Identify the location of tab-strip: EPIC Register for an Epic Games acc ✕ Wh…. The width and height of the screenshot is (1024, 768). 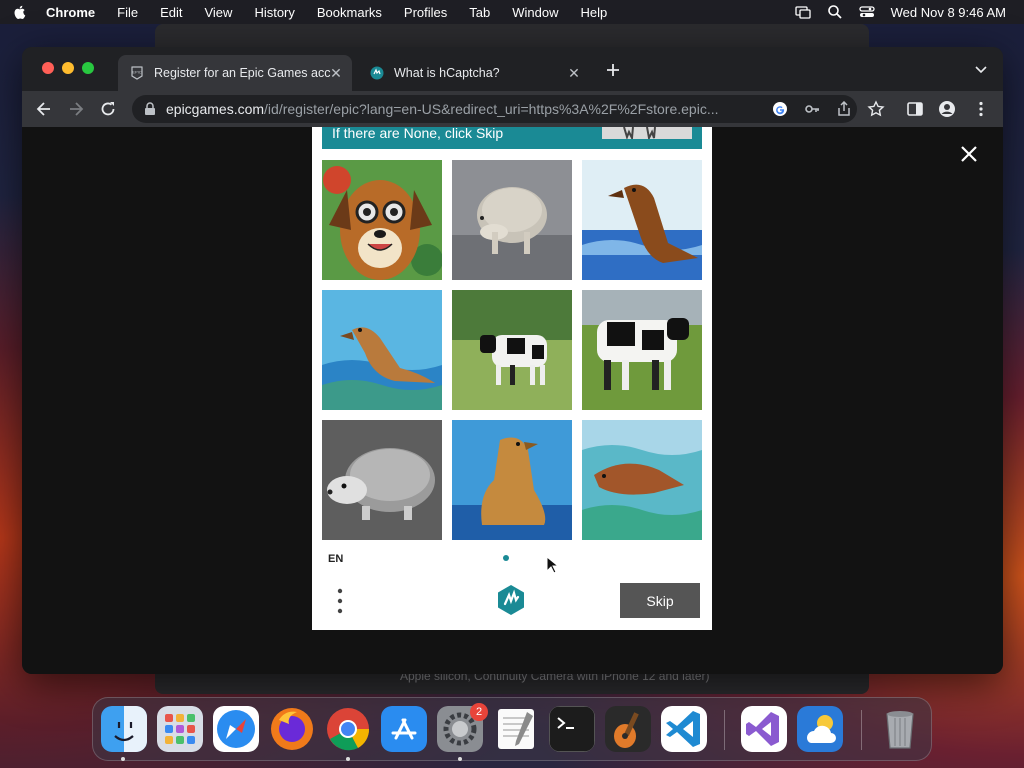
(512, 69).